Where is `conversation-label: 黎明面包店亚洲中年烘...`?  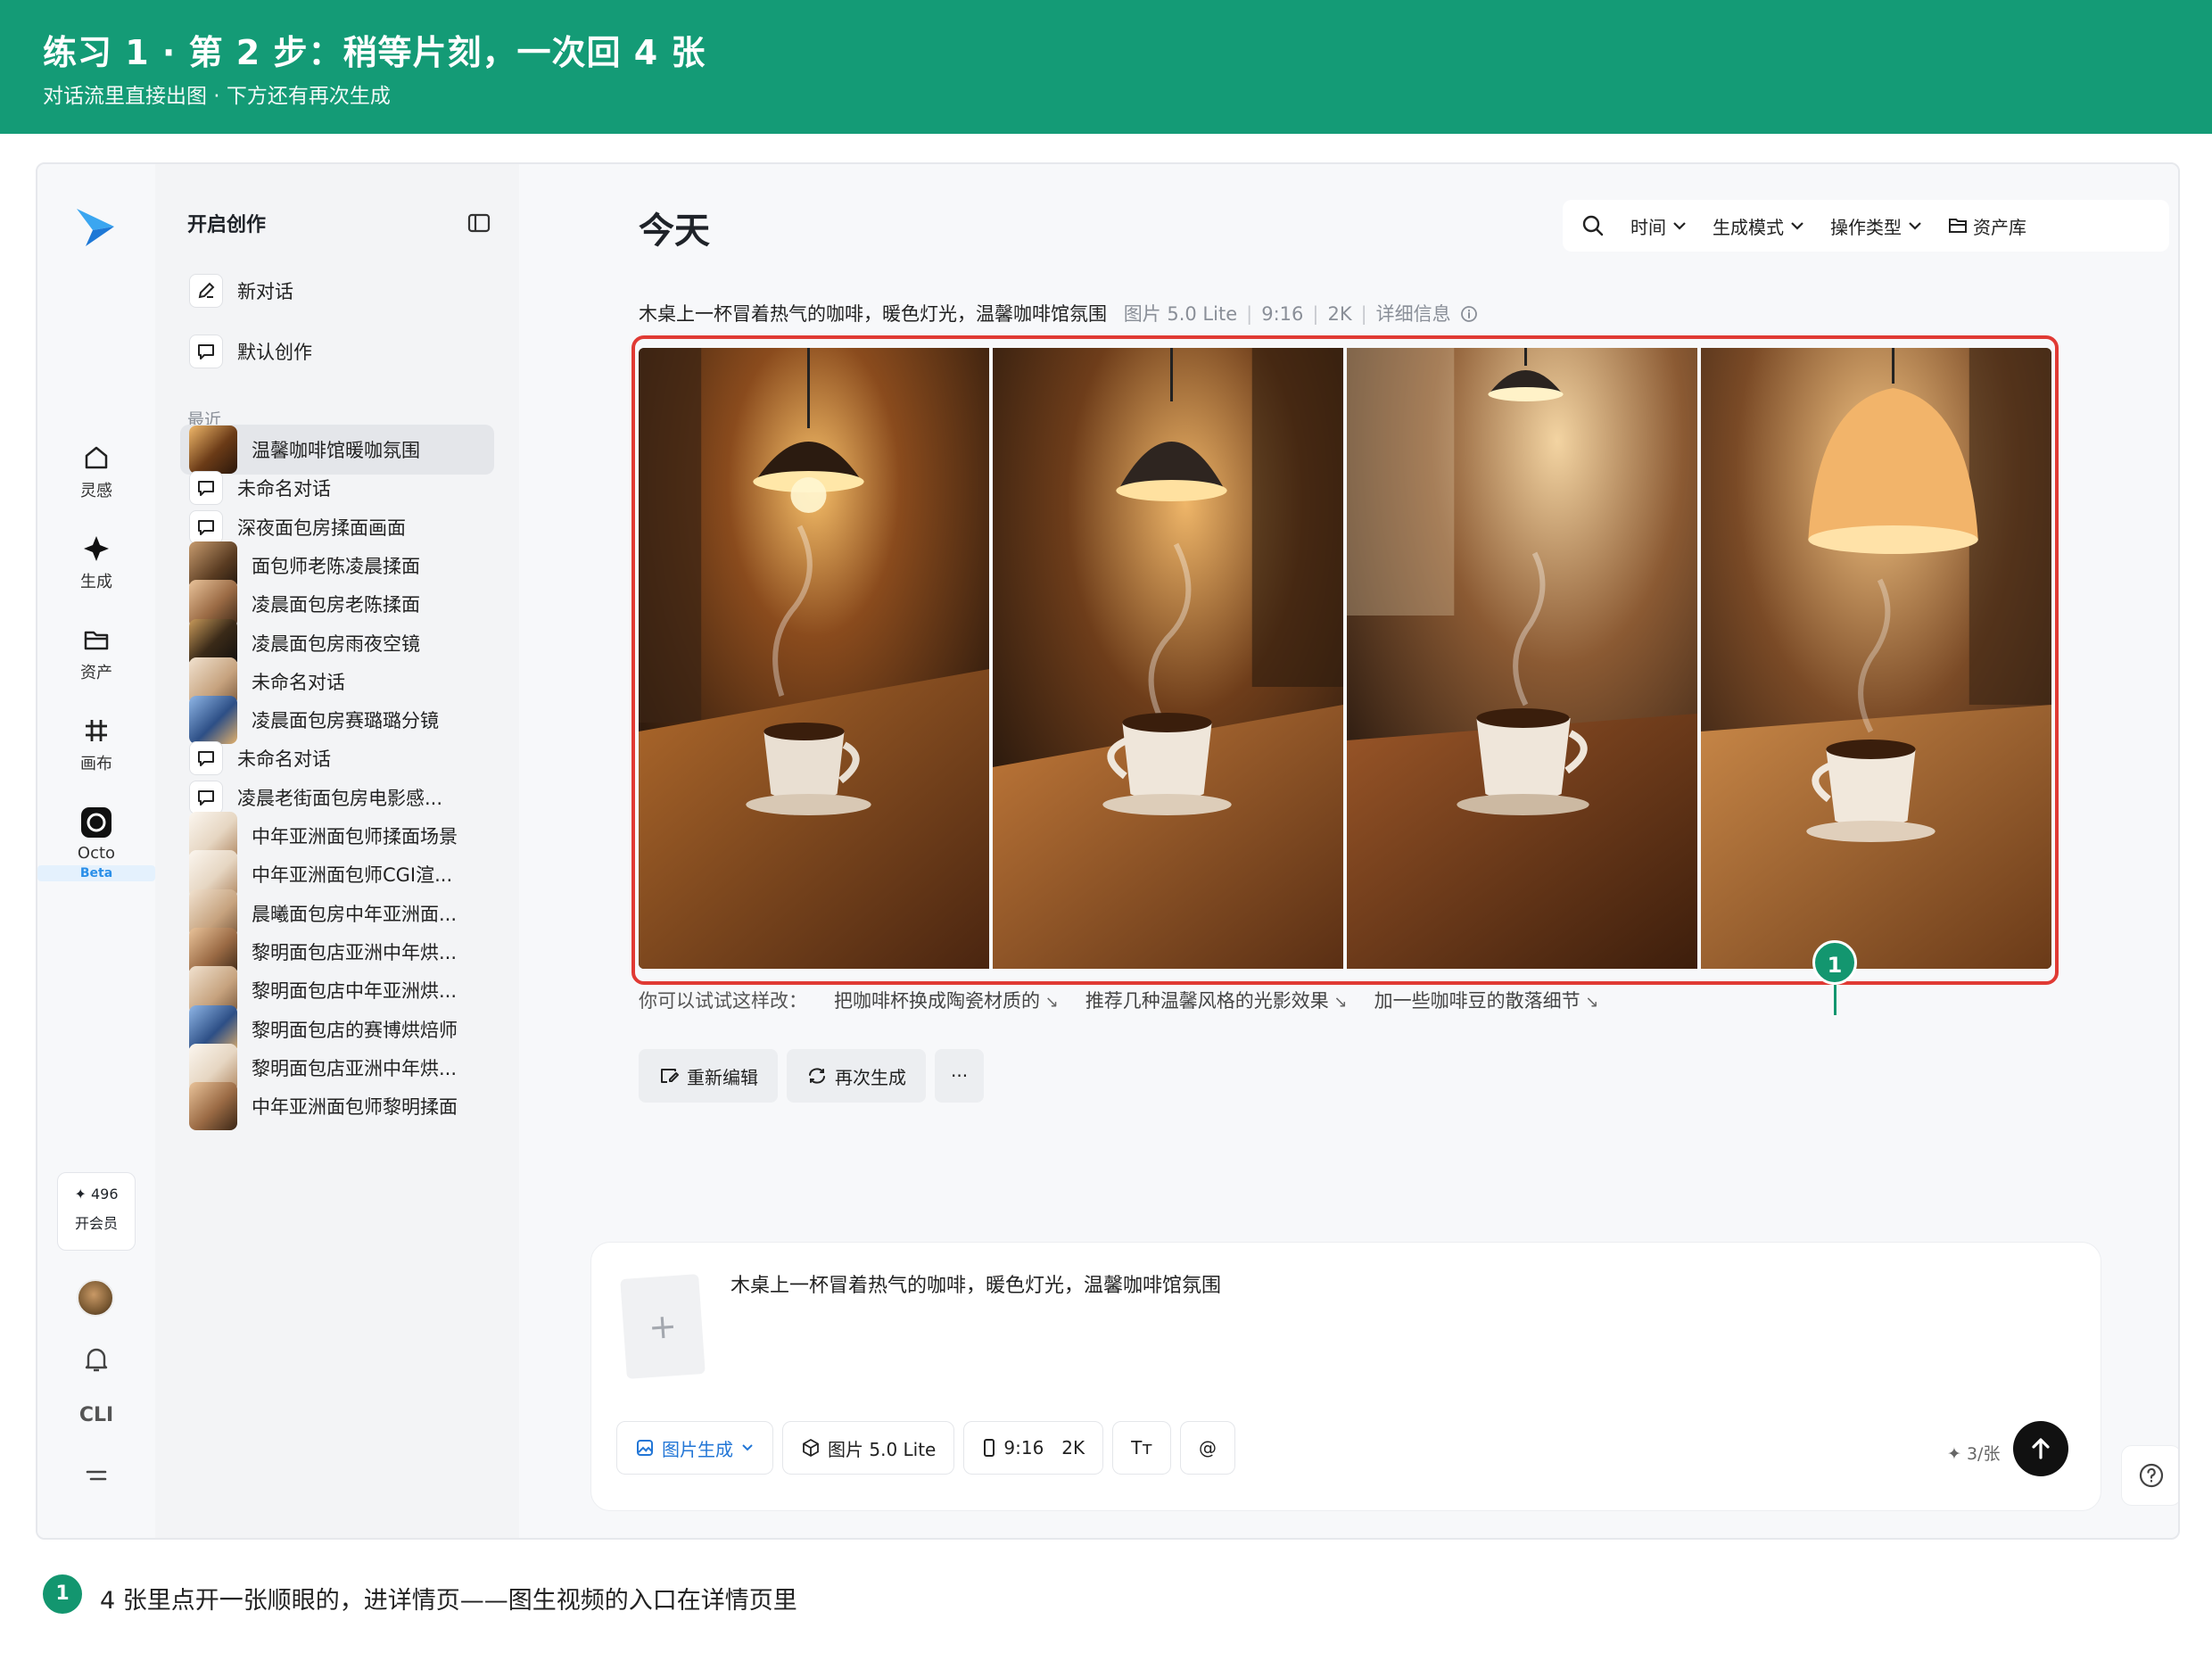 conversation-label: 黎明面包店亚洲中年烘... is located at coordinates (355, 952).